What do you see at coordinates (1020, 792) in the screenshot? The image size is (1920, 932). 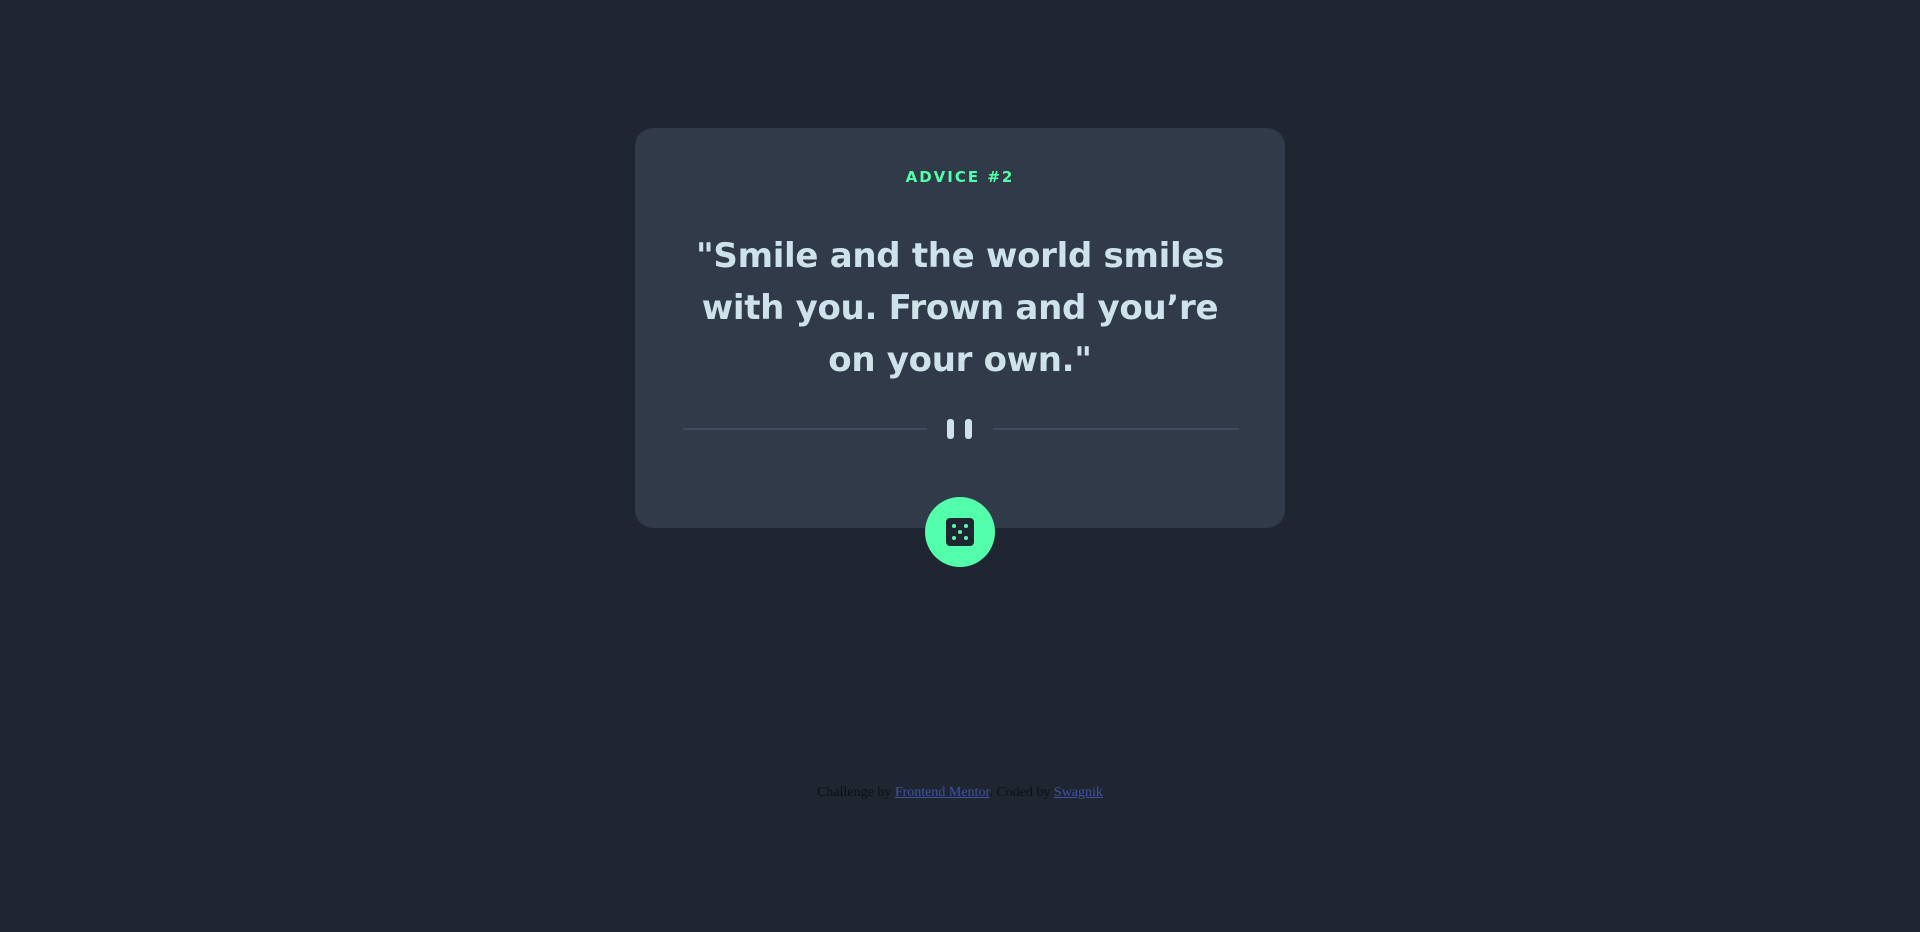 I see `footer-middle: . Coded by` at bounding box center [1020, 792].